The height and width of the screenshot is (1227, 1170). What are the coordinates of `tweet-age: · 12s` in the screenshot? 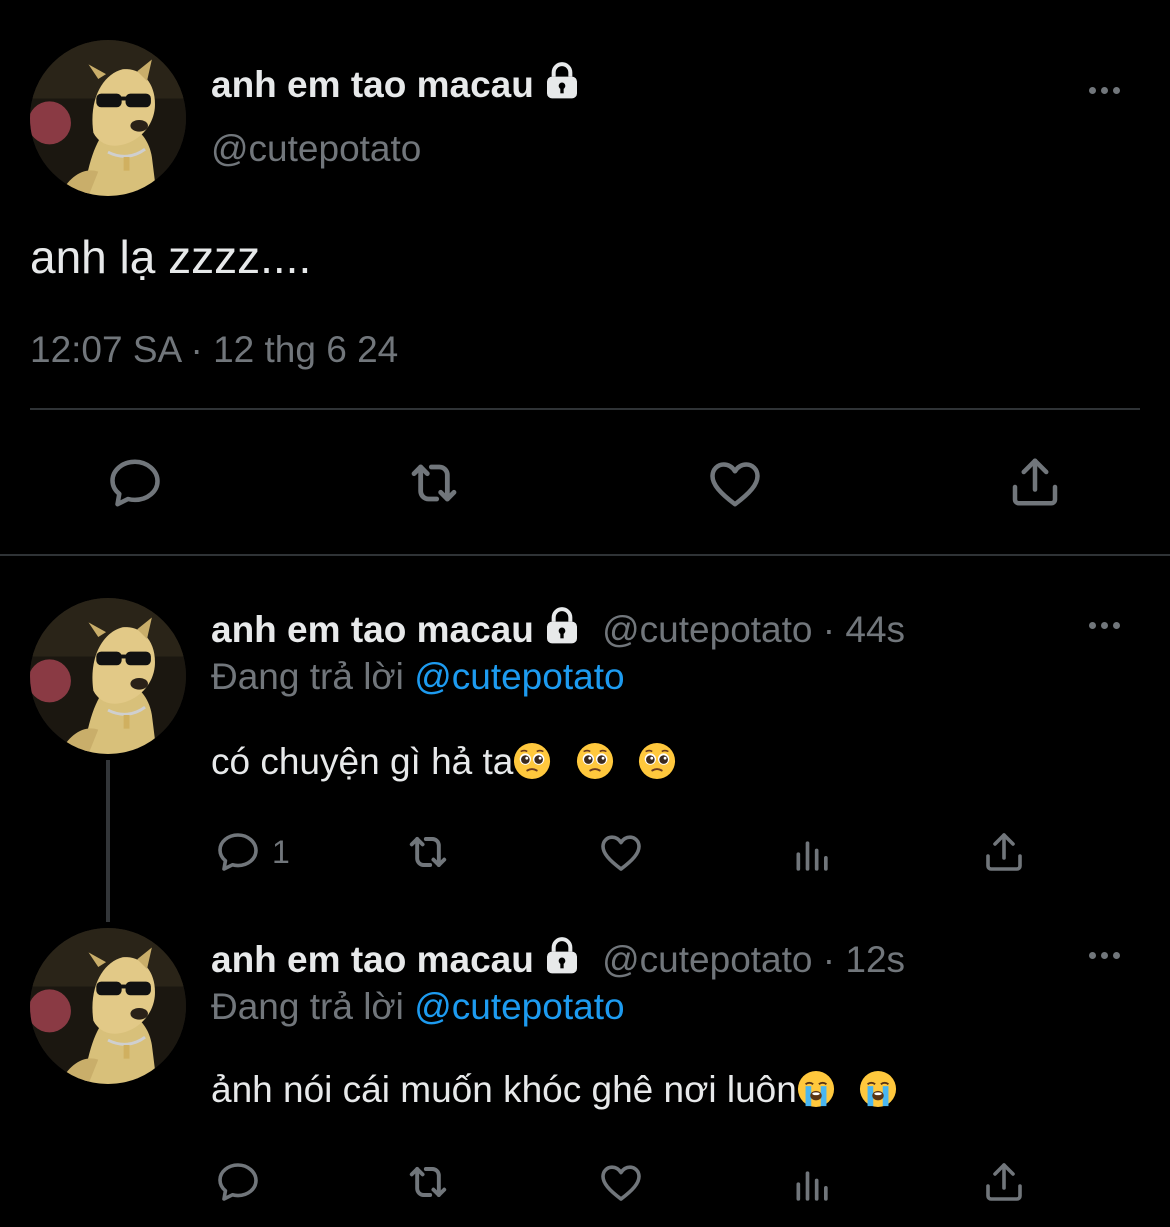 It's located at (864, 959).